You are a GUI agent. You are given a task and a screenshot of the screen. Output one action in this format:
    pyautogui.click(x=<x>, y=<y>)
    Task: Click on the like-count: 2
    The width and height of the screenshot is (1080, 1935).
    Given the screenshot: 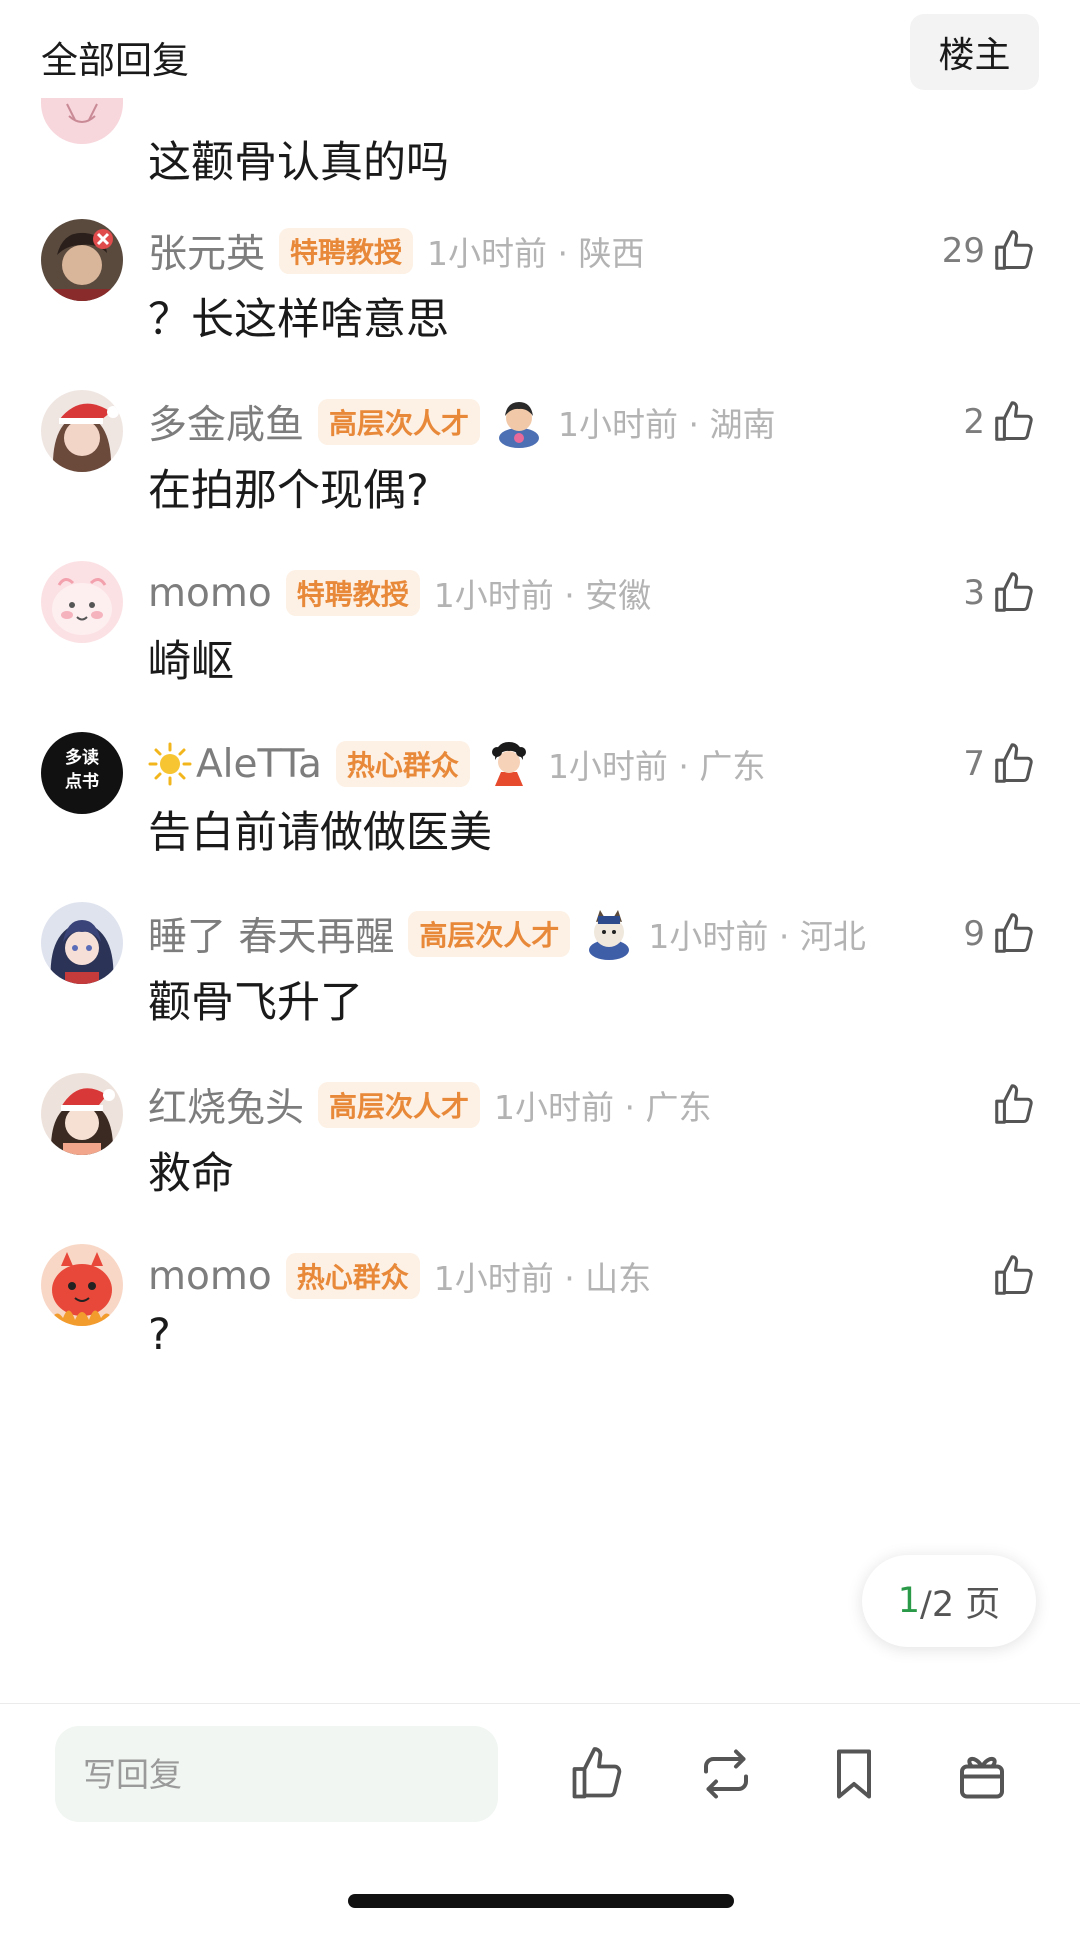 What is the action you would take?
    pyautogui.click(x=974, y=422)
    